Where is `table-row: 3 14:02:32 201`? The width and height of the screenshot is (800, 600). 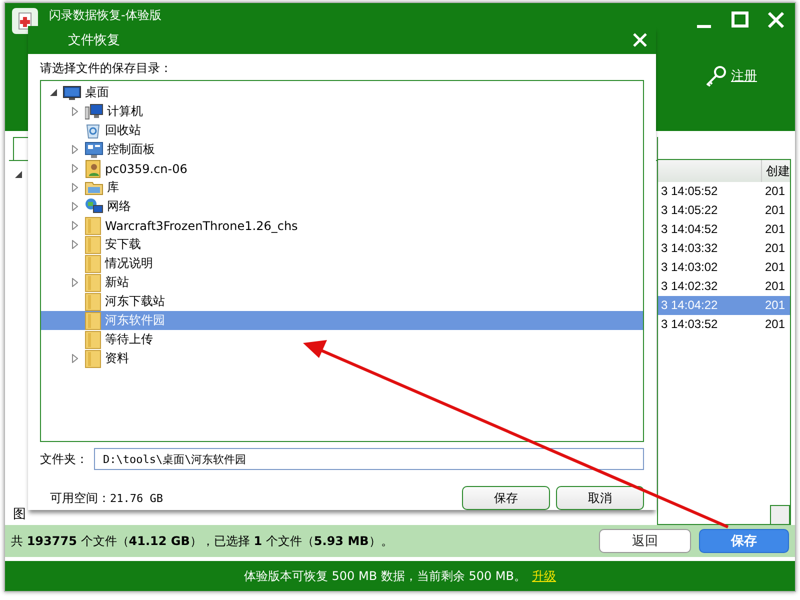 table-row: 3 14:02:32 201 is located at coordinates (724, 286).